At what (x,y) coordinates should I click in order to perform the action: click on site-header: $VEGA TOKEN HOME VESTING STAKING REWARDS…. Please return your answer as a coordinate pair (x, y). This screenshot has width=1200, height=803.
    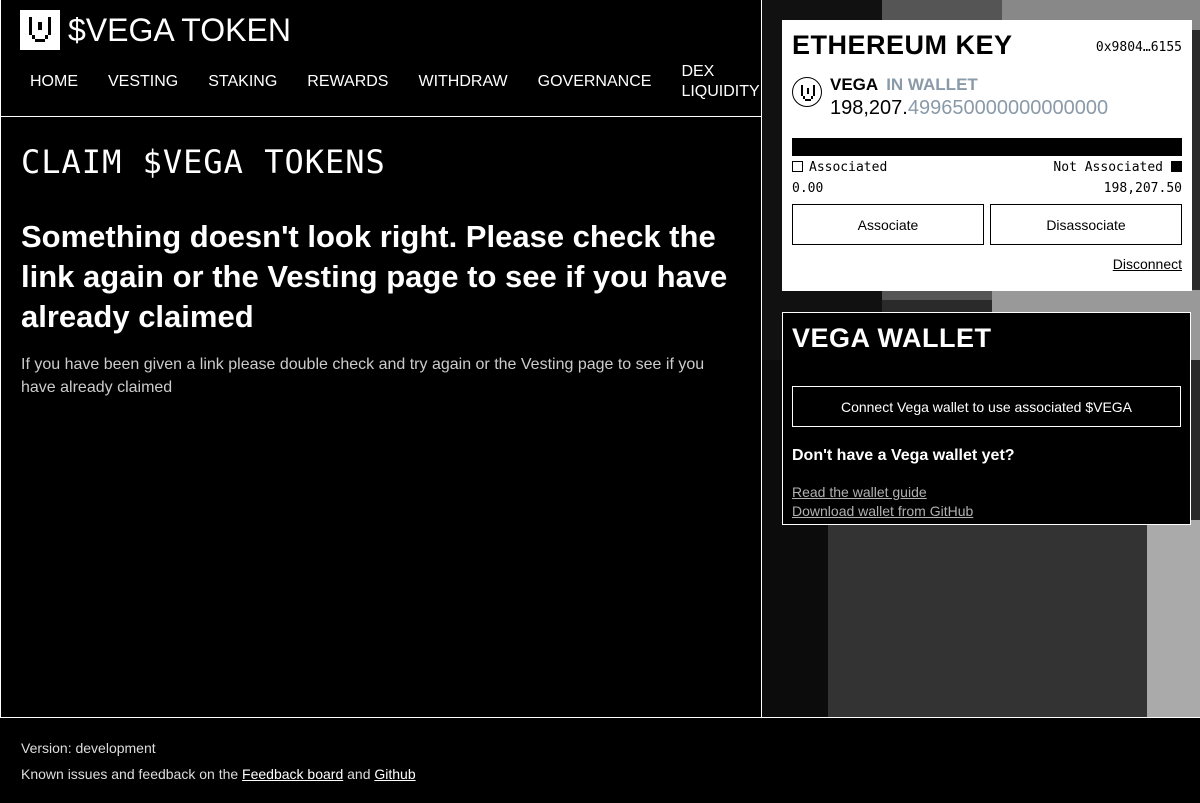
    Looking at the image, I should click on (381, 58).